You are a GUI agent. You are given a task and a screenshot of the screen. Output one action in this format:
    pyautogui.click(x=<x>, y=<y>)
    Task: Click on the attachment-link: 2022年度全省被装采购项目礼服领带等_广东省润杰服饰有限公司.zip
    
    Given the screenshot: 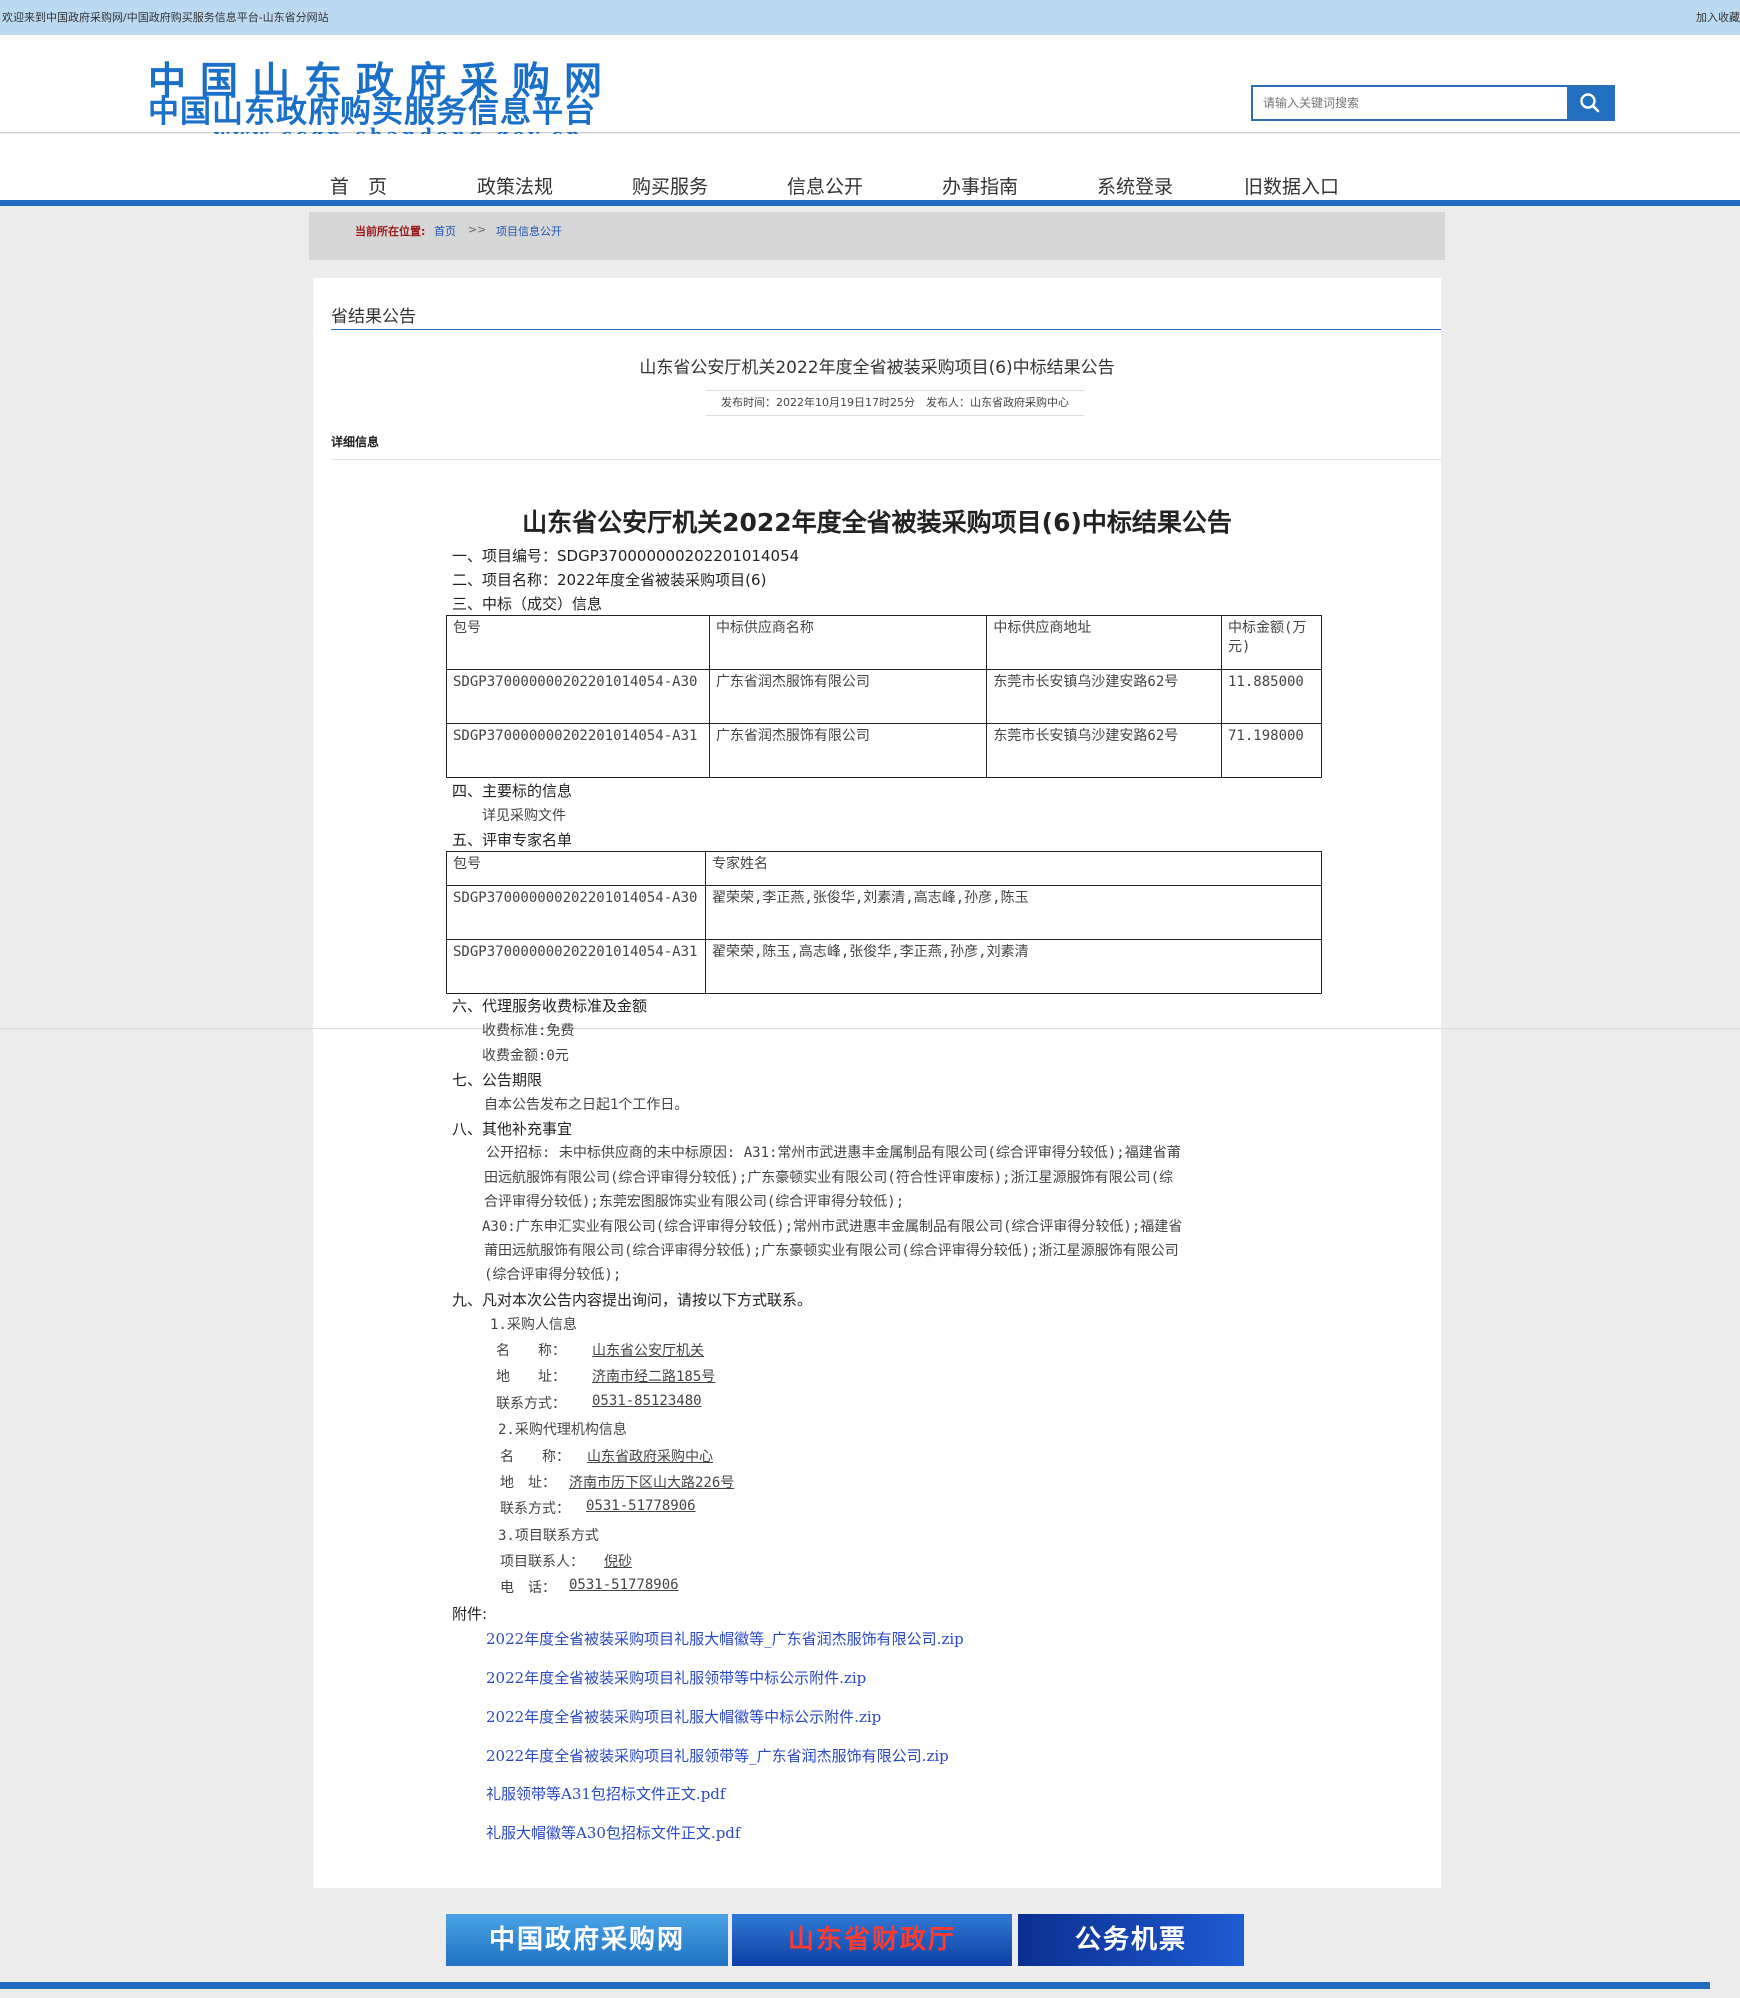 What is the action you would take?
    pyautogui.click(x=717, y=1755)
    